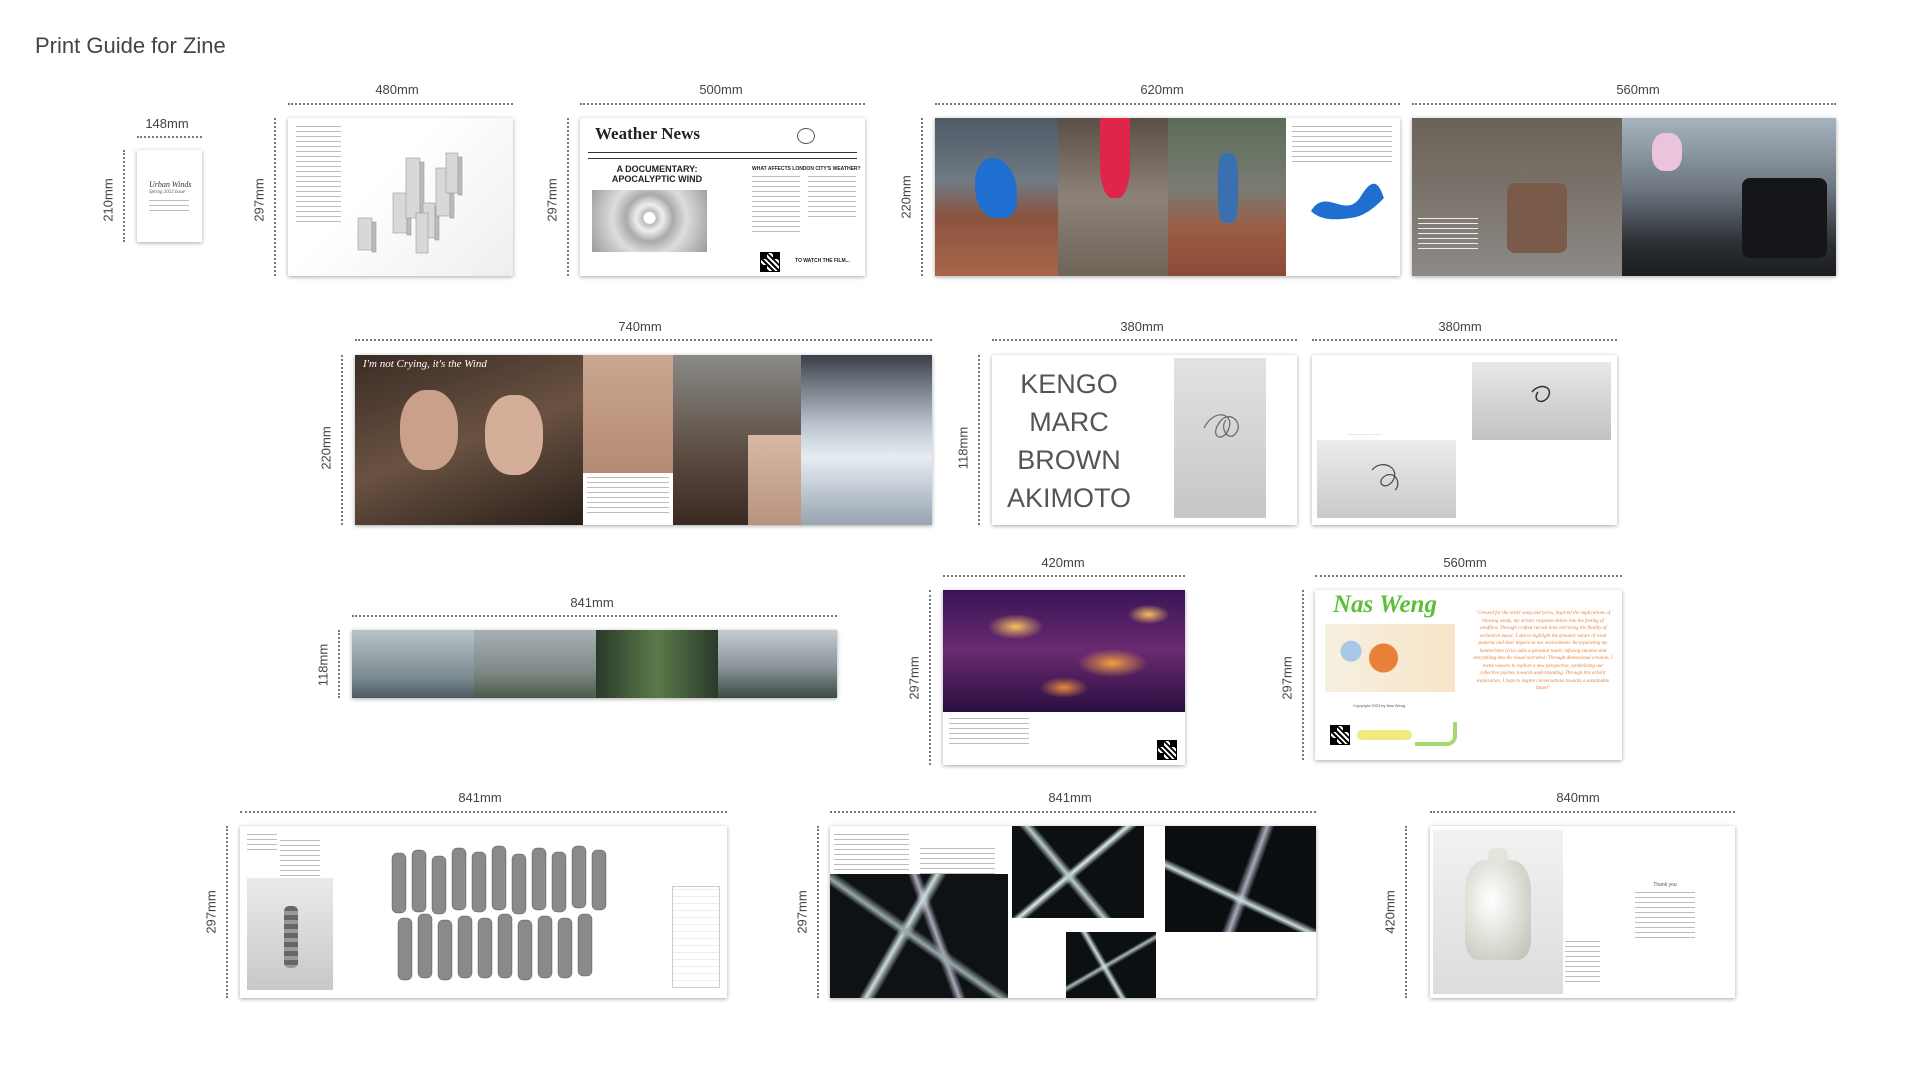 This screenshot has height=1080, width=1920. What do you see at coordinates (1541, 401) in the screenshot?
I see `scribble-photo-top` at bounding box center [1541, 401].